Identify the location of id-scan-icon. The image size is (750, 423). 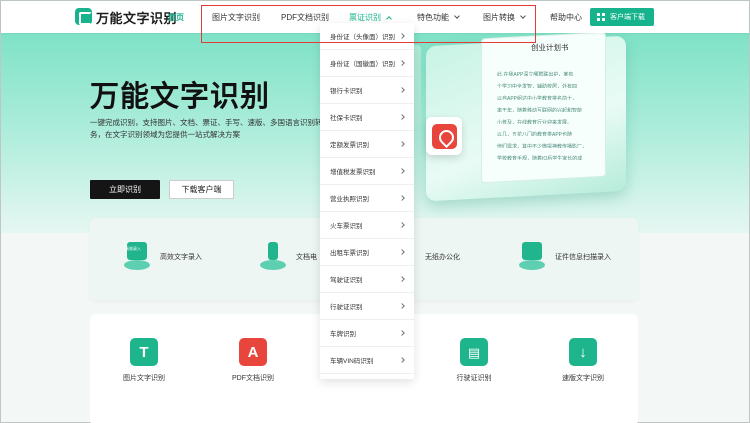
(532, 257).